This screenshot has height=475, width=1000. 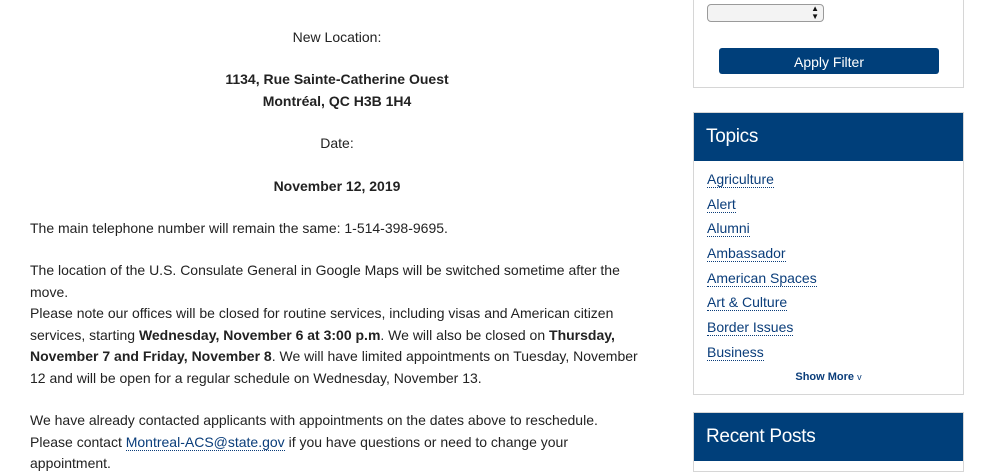 I want to click on recent-posts-heading: Recent Posts, so click(x=828, y=437).